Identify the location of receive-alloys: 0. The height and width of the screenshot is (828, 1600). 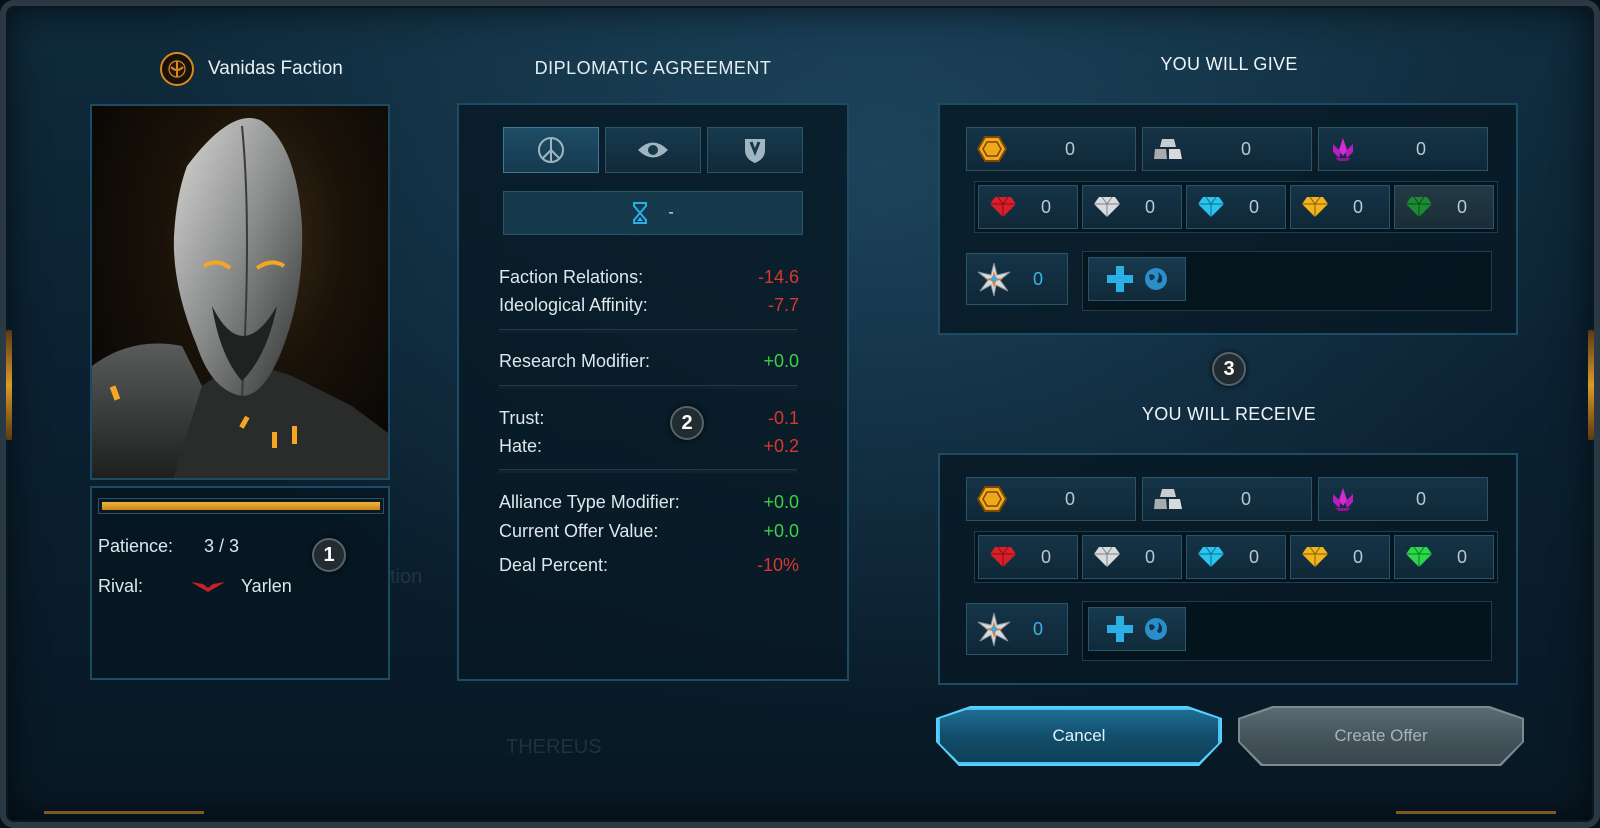
(1227, 499).